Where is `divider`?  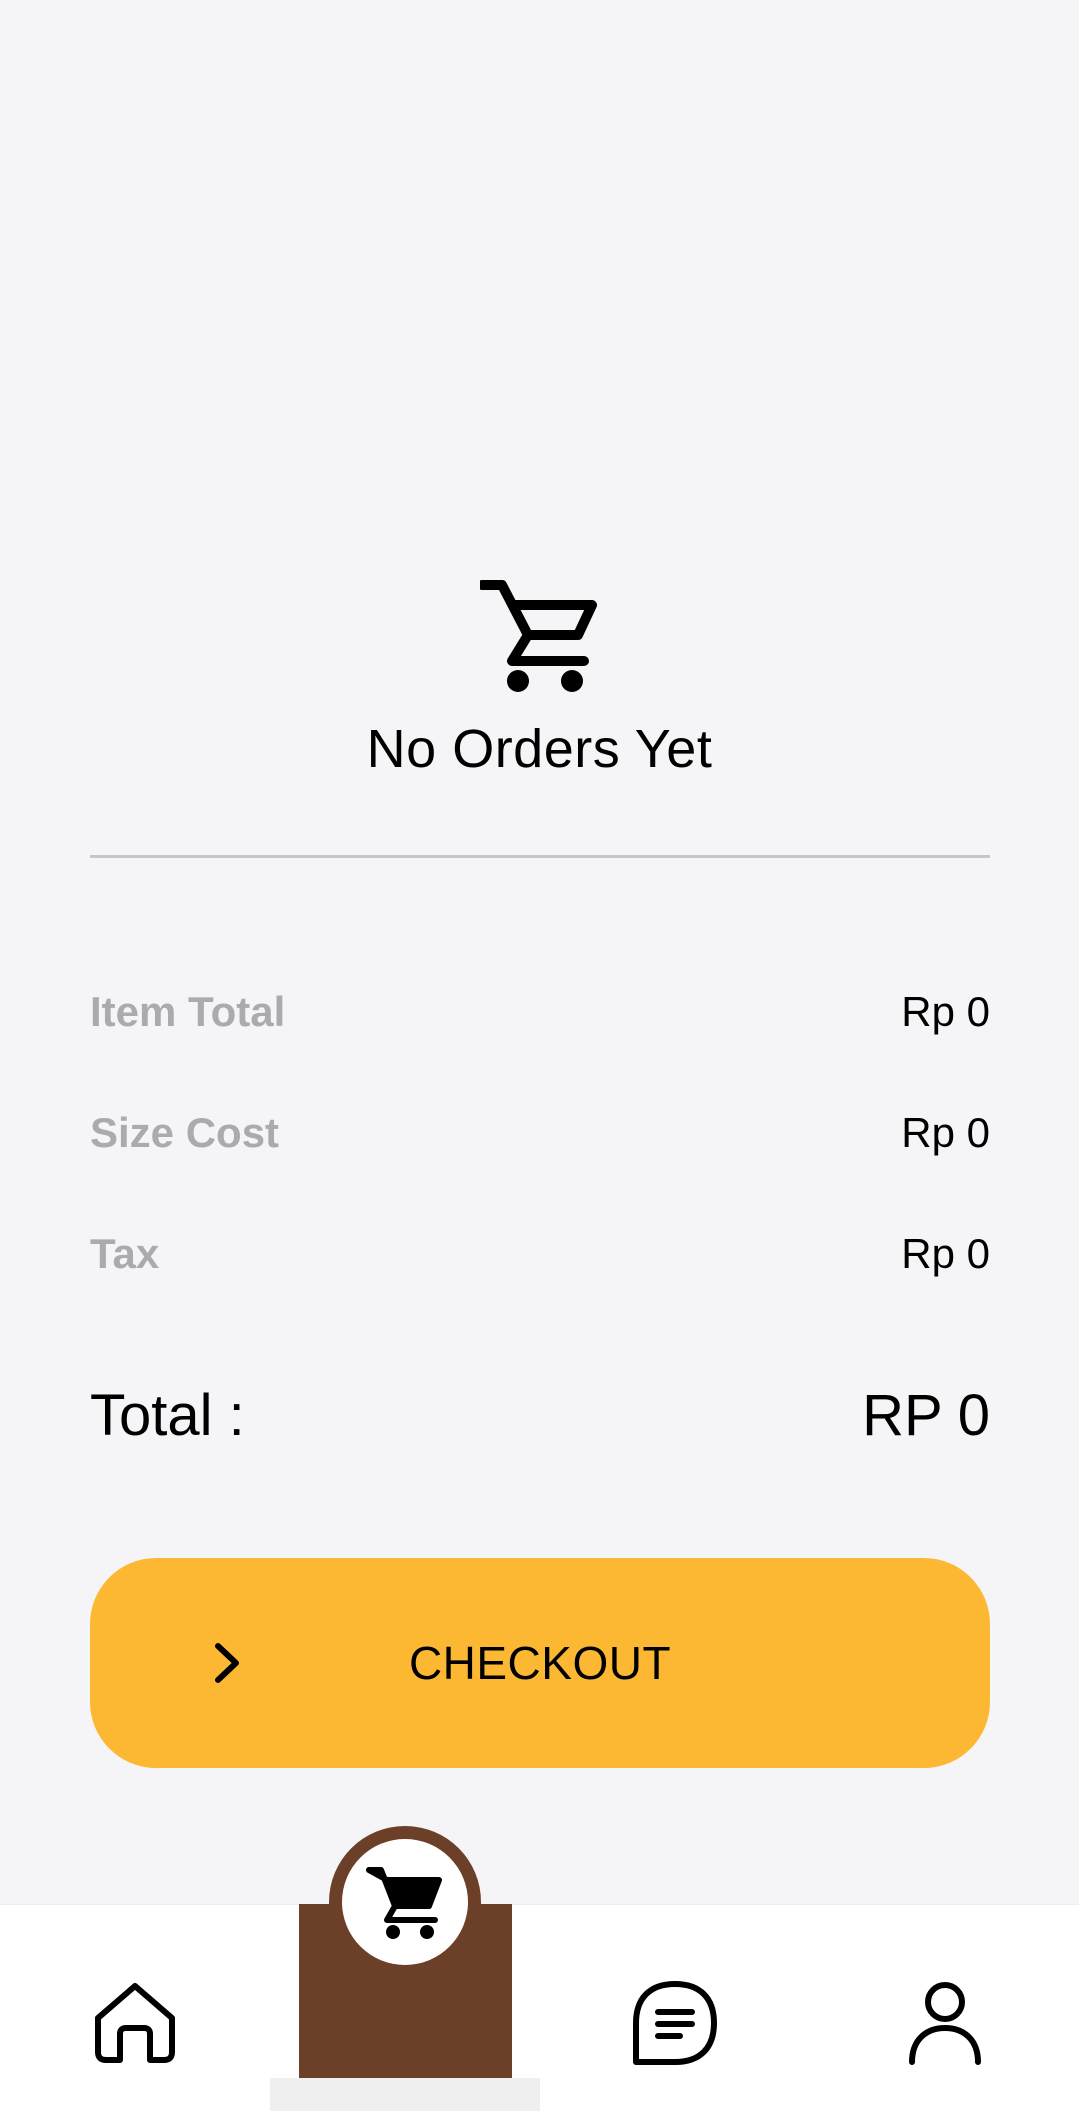 divider is located at coordinates (540, 856).